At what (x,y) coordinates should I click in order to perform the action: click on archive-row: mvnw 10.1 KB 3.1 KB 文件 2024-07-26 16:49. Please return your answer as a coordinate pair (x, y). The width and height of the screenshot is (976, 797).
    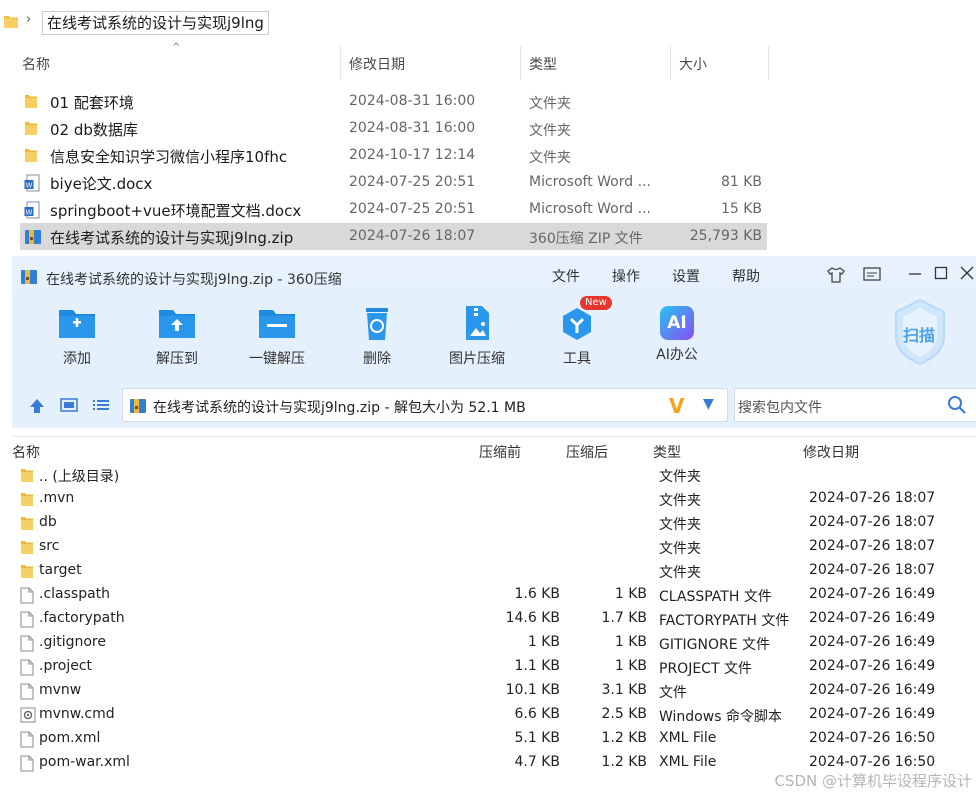
    Looking at the image, I should click on (494, 691).